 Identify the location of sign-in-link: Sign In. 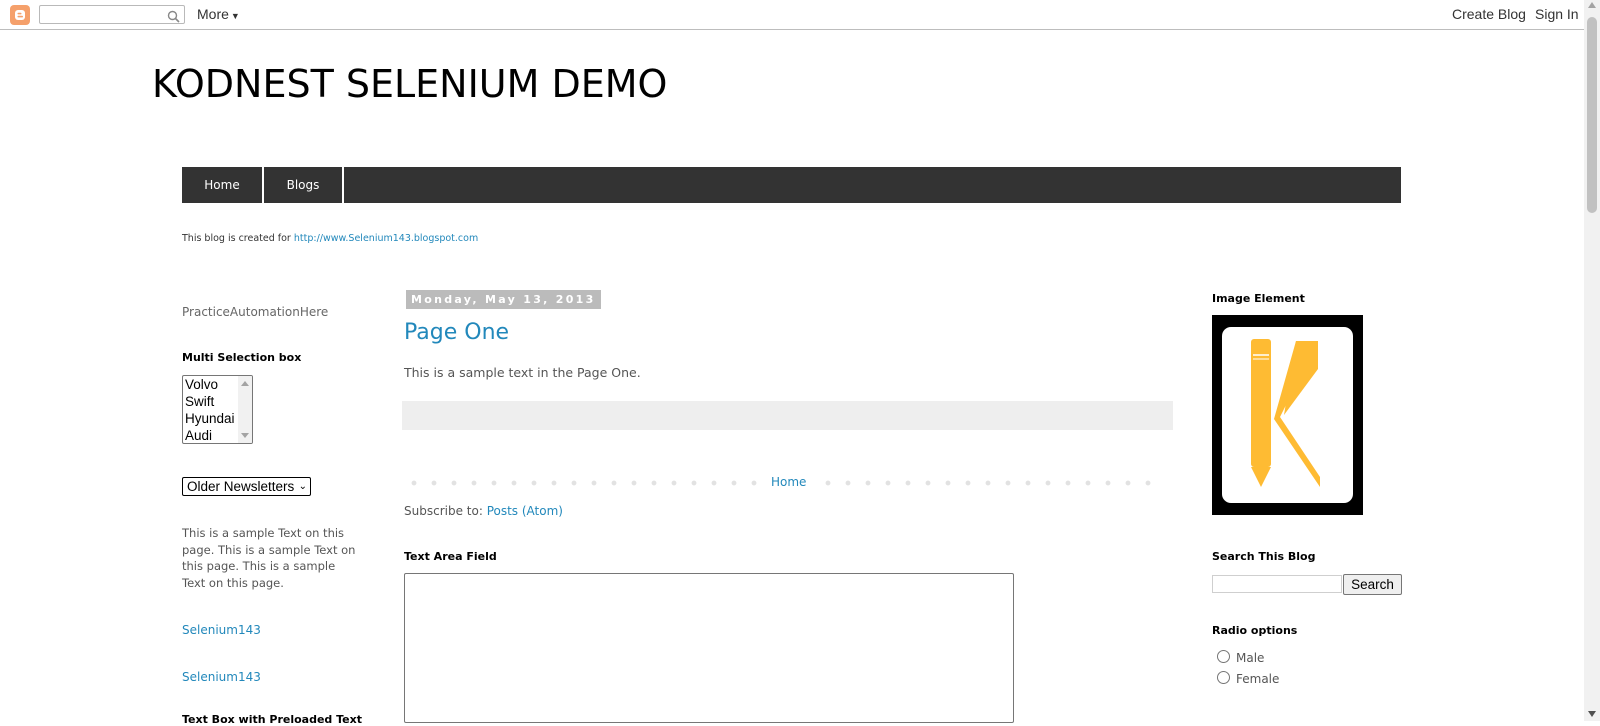
(1557, 14).